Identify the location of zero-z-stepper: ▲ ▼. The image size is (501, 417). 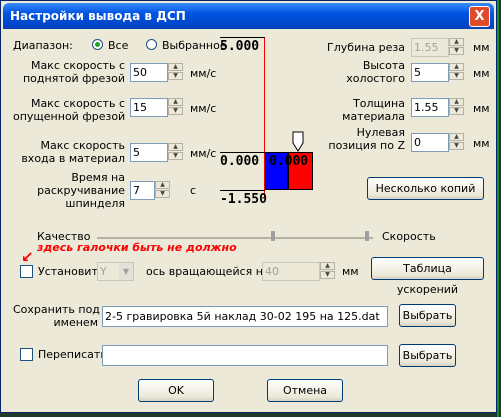
(456, 142).